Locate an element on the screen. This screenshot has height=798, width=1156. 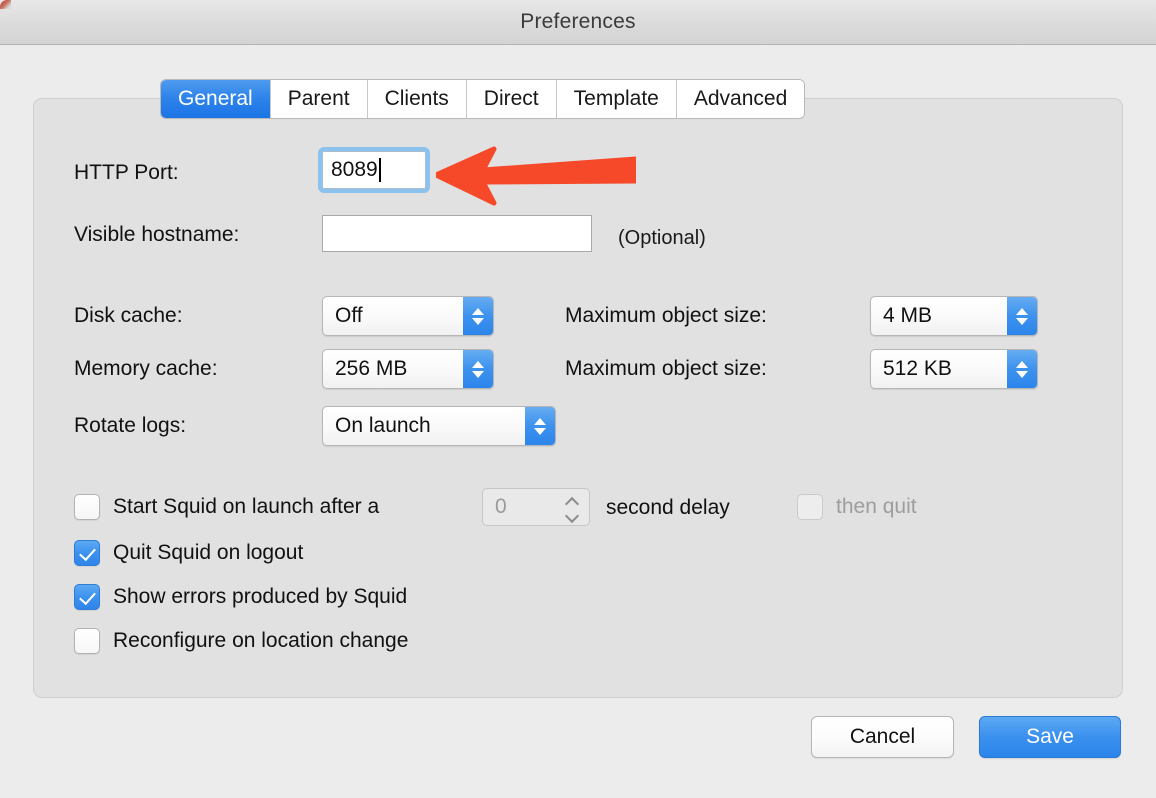
cancel-button: Cancel is located at coordinates (882, 737).